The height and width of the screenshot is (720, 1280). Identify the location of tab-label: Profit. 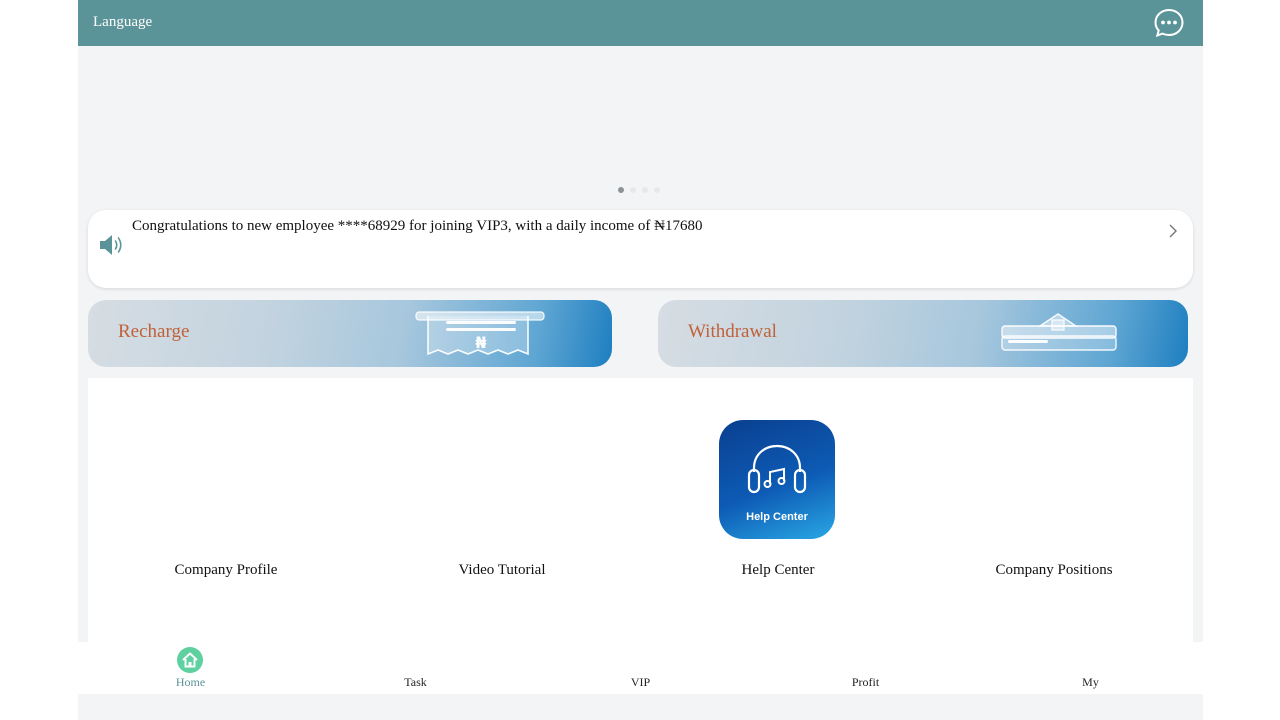
(865, 682).